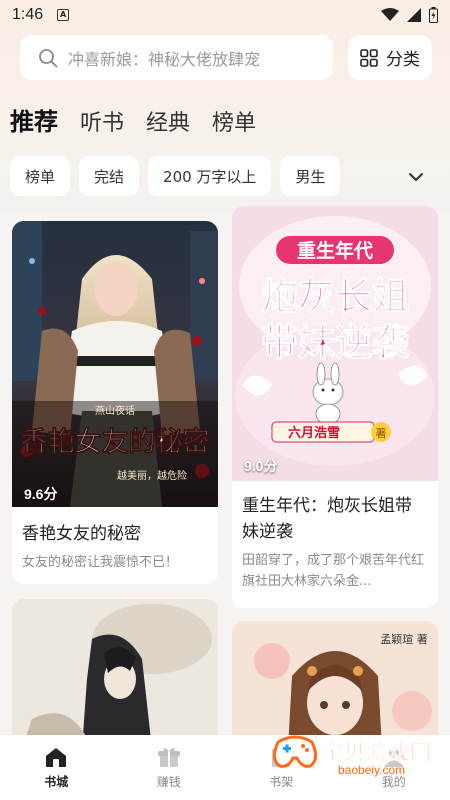 This screenshot has height=800, width=450. Describe the element at coordinates (56, 781) in the screenshot. I see `nav-label: 书城` at that location.